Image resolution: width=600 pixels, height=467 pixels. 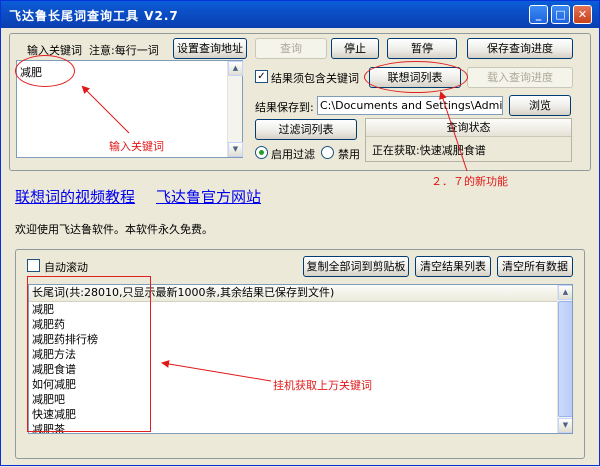 What do you see at coordinates (105, 109) in the screenshot?
I see `arrow-to-keyword` at bounding box center [105, 109].